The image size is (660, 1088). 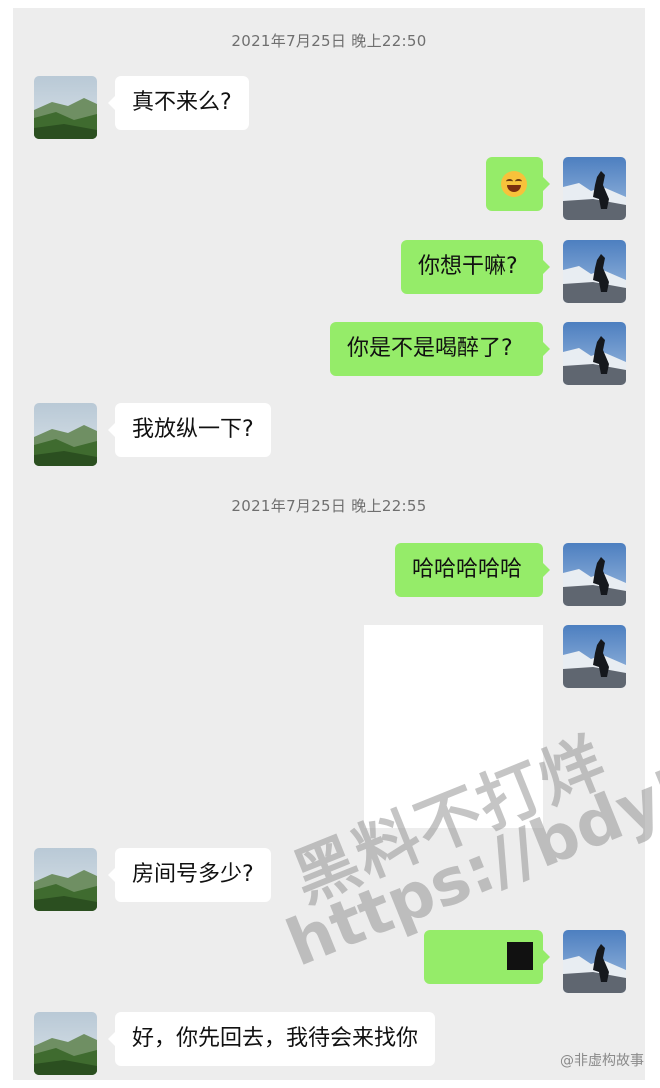 What do you see at coordinates (189, 875) in the screenshot?
I see `message-bubble-received: 房间号多少?` at bounding box center [189, 875].